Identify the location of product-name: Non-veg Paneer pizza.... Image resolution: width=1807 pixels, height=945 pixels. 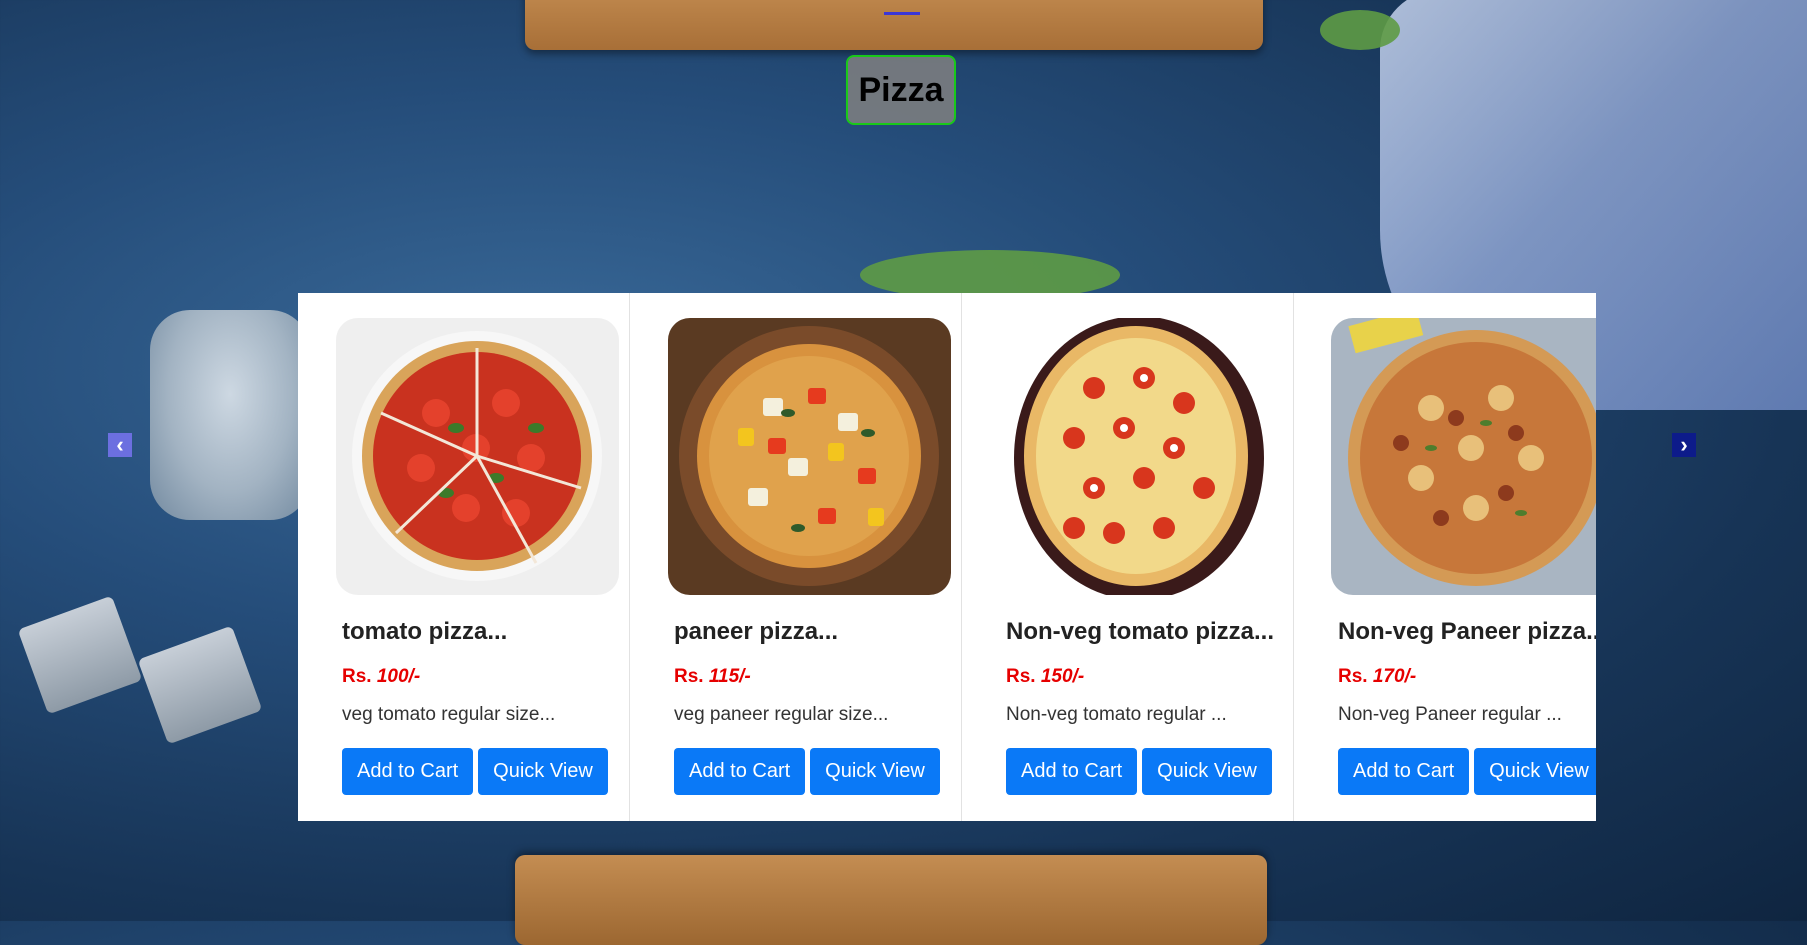
(1467, 632).